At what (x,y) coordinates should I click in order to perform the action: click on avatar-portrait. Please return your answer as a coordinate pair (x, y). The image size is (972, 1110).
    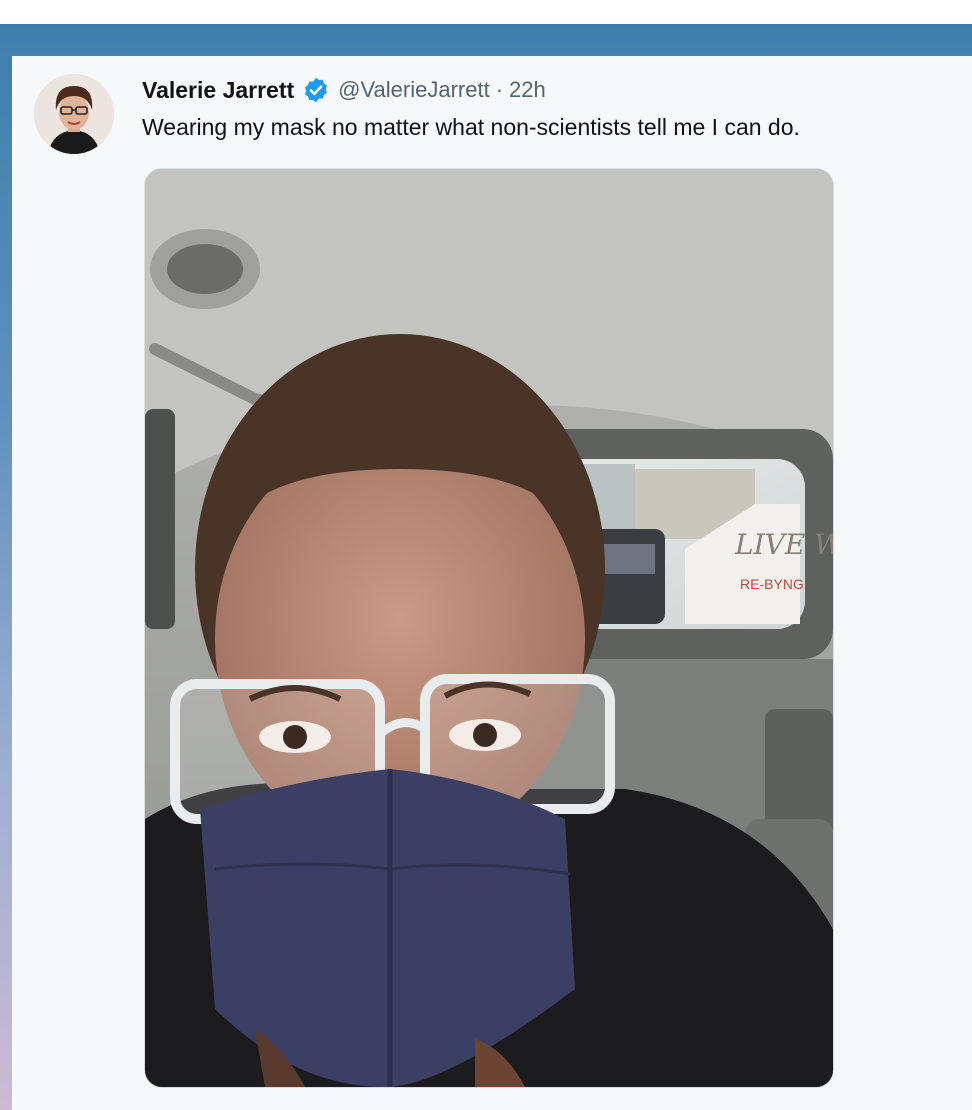
    Looking at the image, I should click on (74, 114).